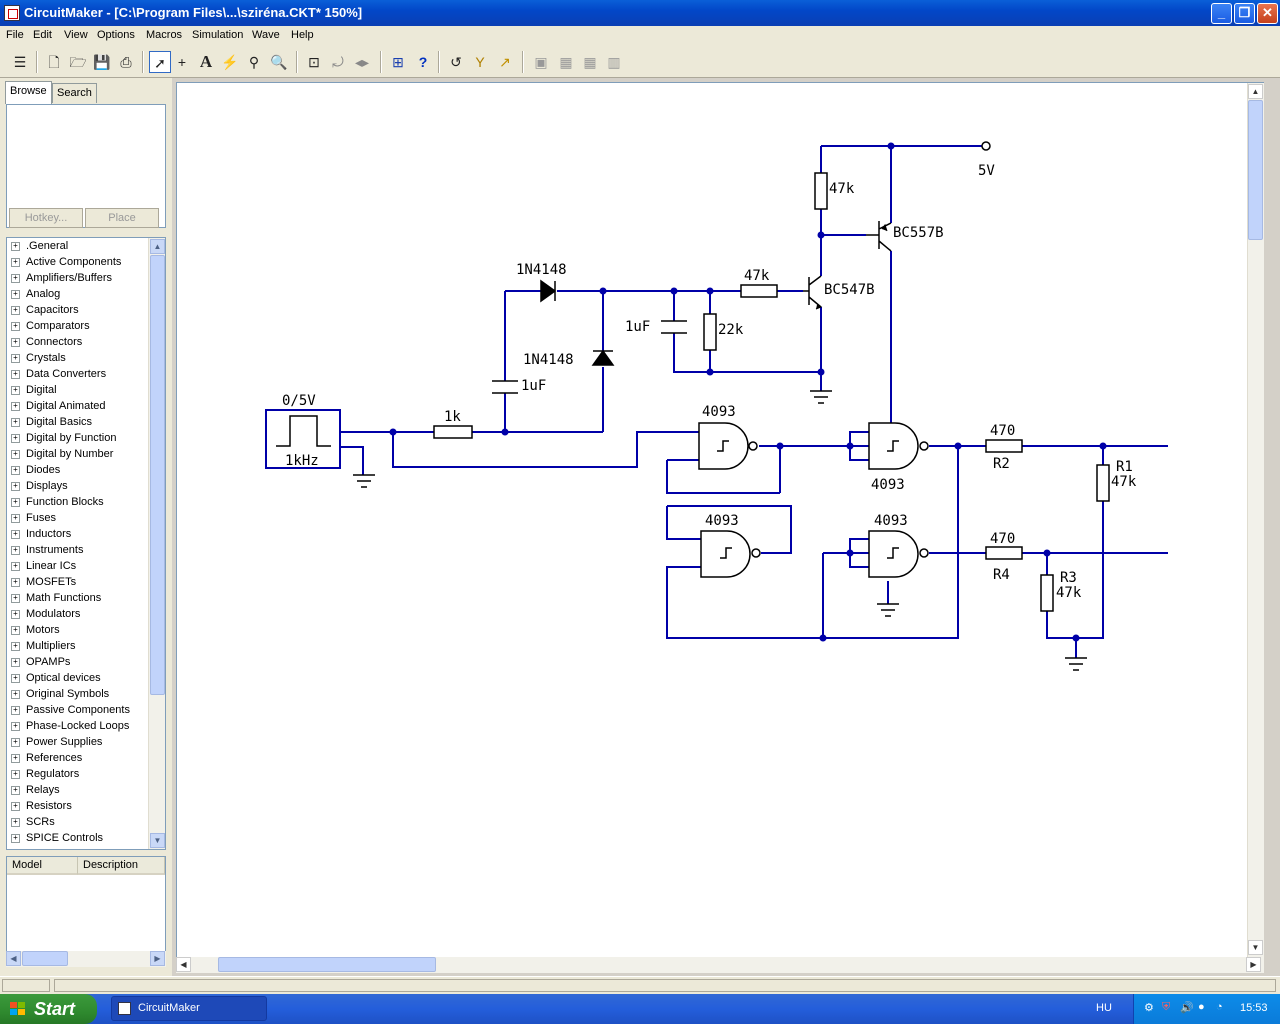 The height and width of the screenshot is (1024, 1280). What do you see at coordinates (541, 62) in the screenshot?
I see `macro-1-icon: ▣` at bounding box center [541, 62].